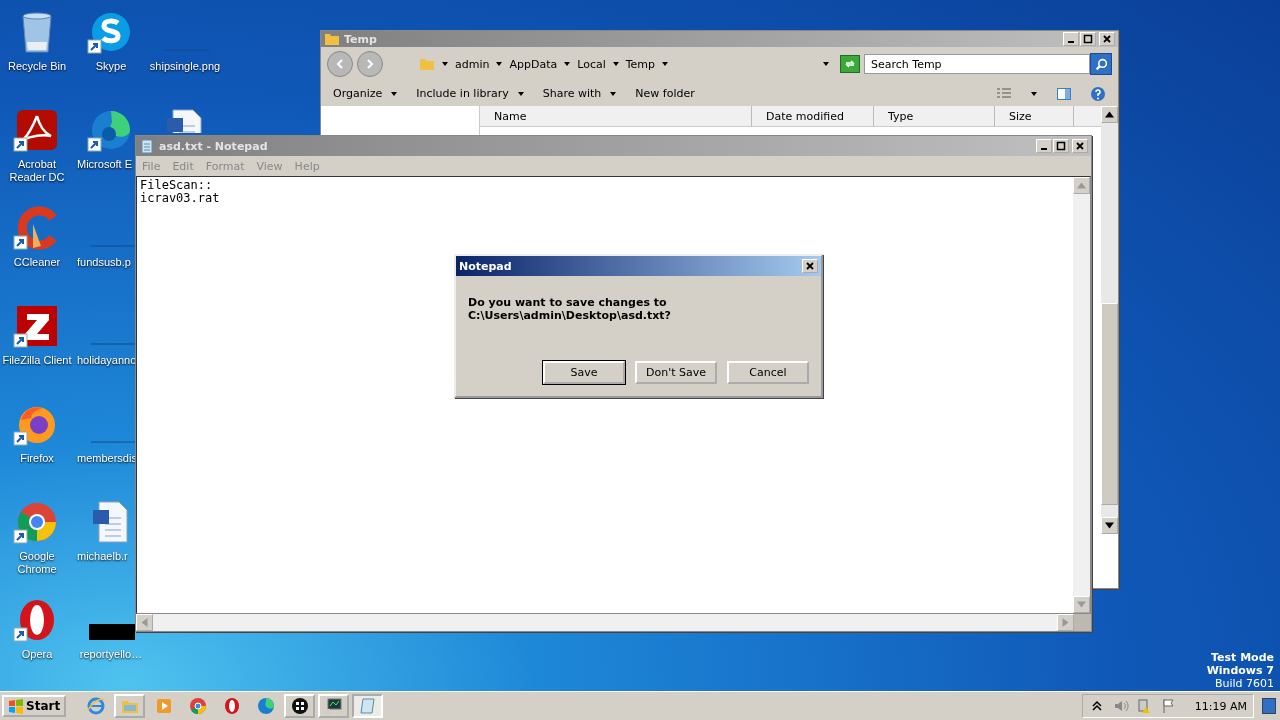 The width and height of the screenshot is (1280, 720). I want to click on chrome-icon, so click(197, 706).